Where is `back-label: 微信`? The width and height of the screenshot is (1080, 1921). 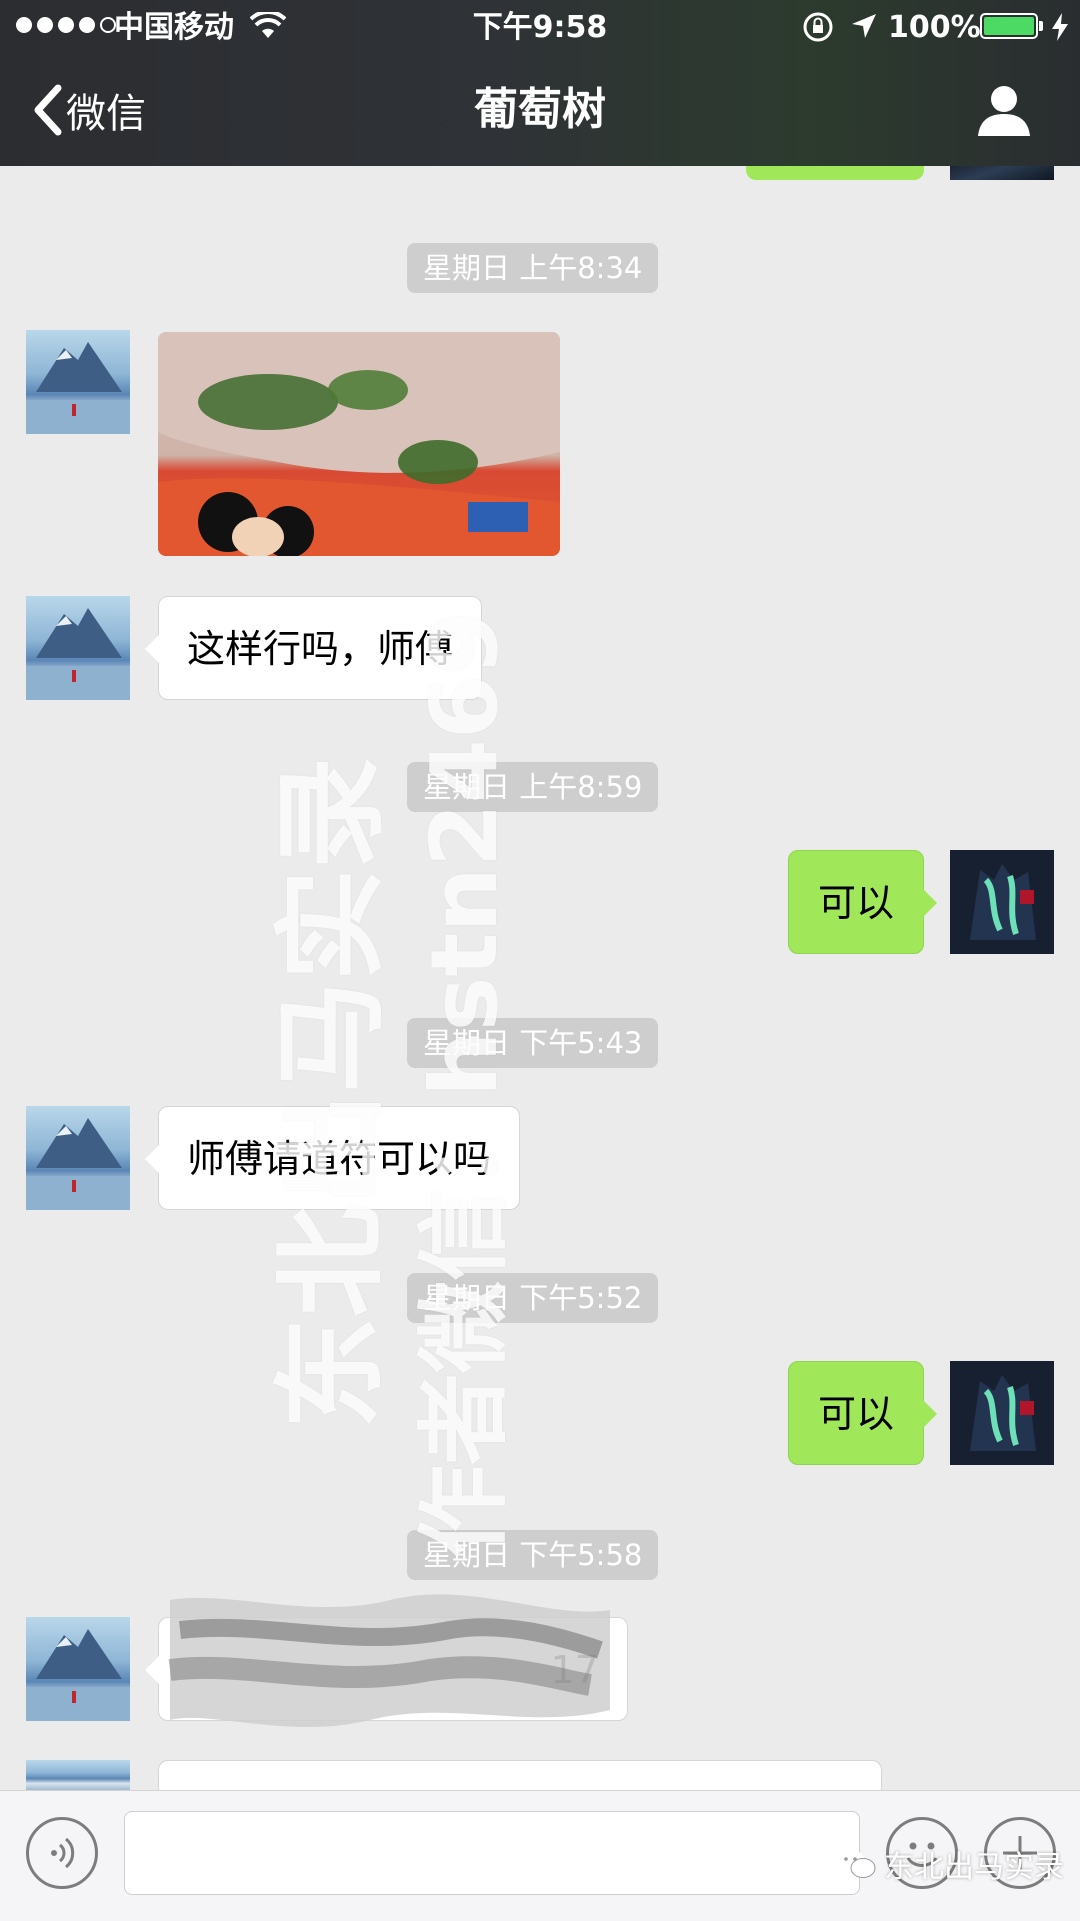
back-label: 微信 is located at coordinates (106, 114).